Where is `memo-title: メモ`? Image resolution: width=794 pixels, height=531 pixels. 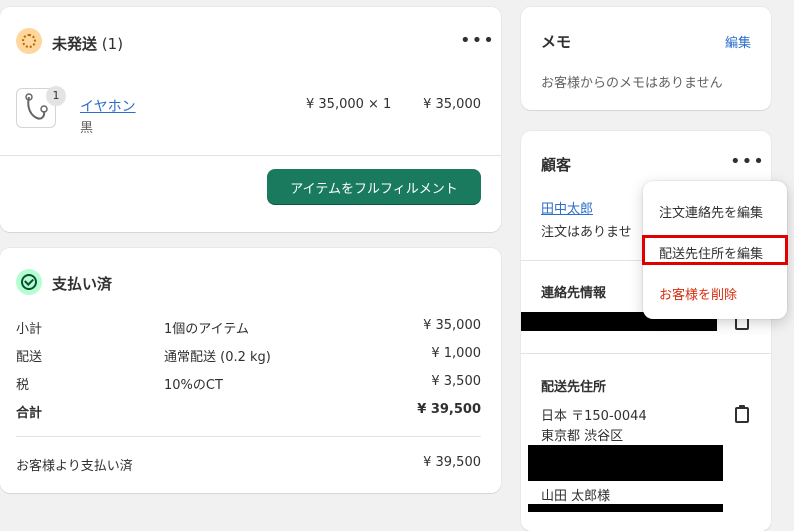
memo-title: メモ is located at coordinates (556, 42).